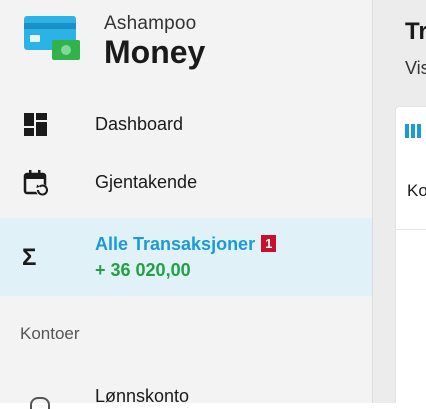  Describe the element at coordinates (150, 23) in the screenshot. I see `app-subtitle: Ashampoo` at that location.